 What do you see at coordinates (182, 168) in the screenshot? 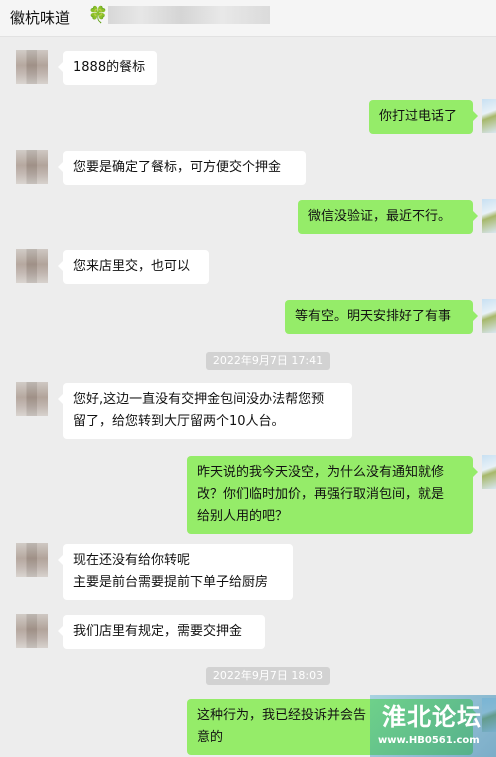
I see `message-bubble-incoming: 您要是确定了餐标，可方便交个押金` at bounding box center [182, 168].